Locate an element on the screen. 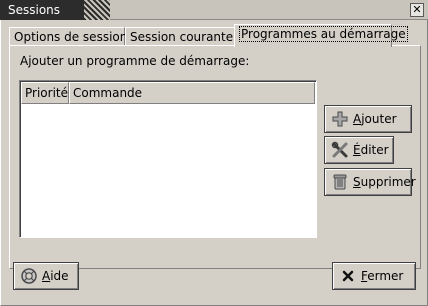 The height and width of the screenshot is (306, 428). close-x-icon is located at coordinates (348, 276).